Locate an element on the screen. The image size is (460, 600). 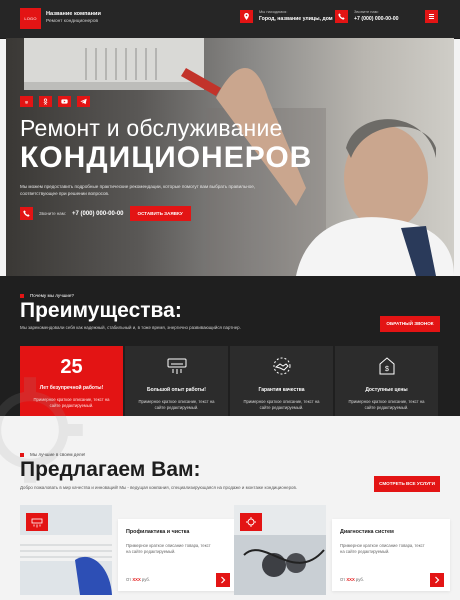
price-tag-icon: $ is located at coordinates (386, 366).